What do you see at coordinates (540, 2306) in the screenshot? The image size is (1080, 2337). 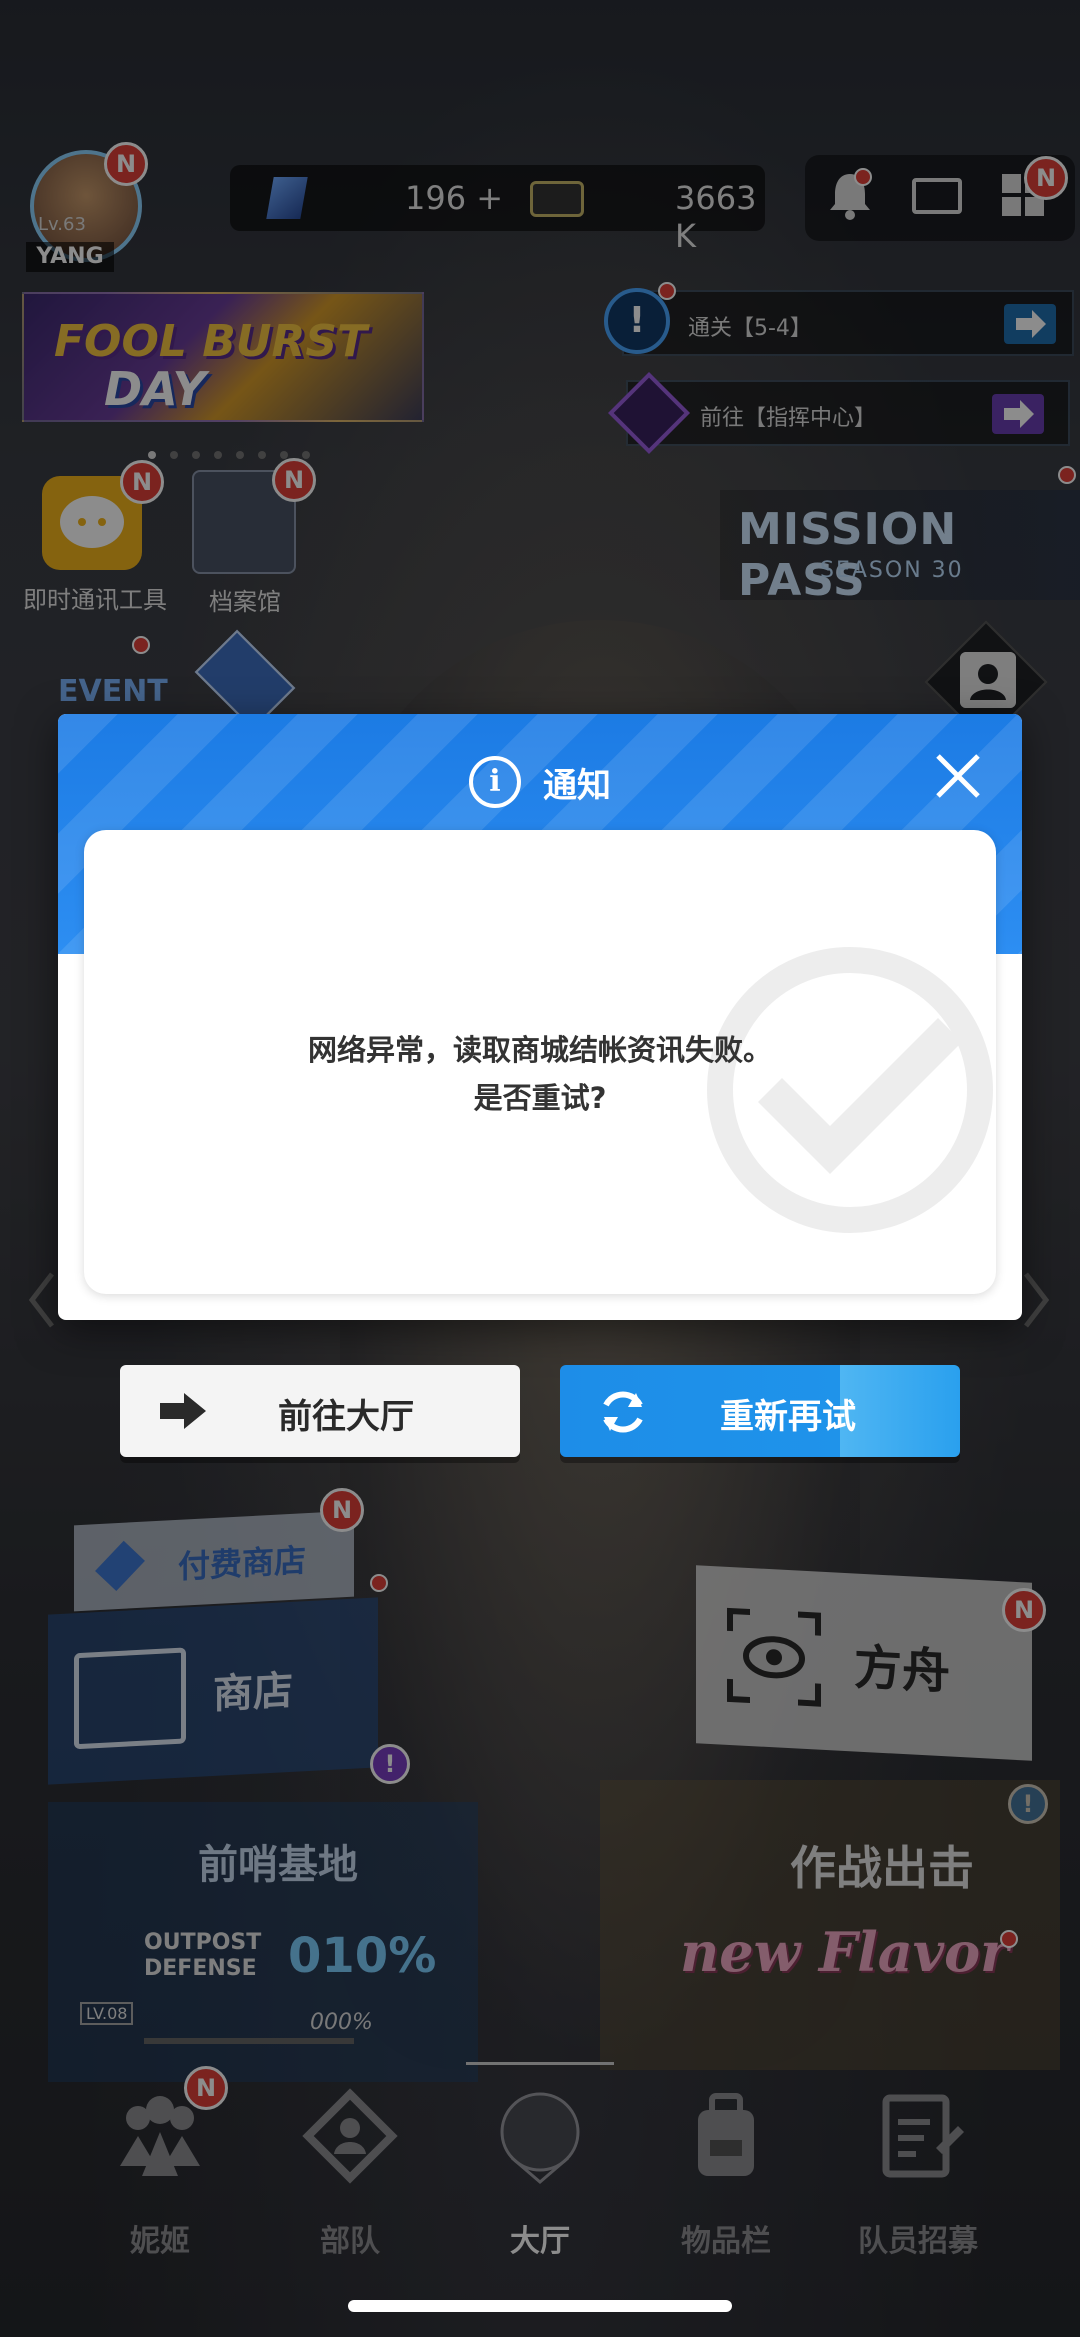 I see `home-indicator` at bounding box center [540, 2306].